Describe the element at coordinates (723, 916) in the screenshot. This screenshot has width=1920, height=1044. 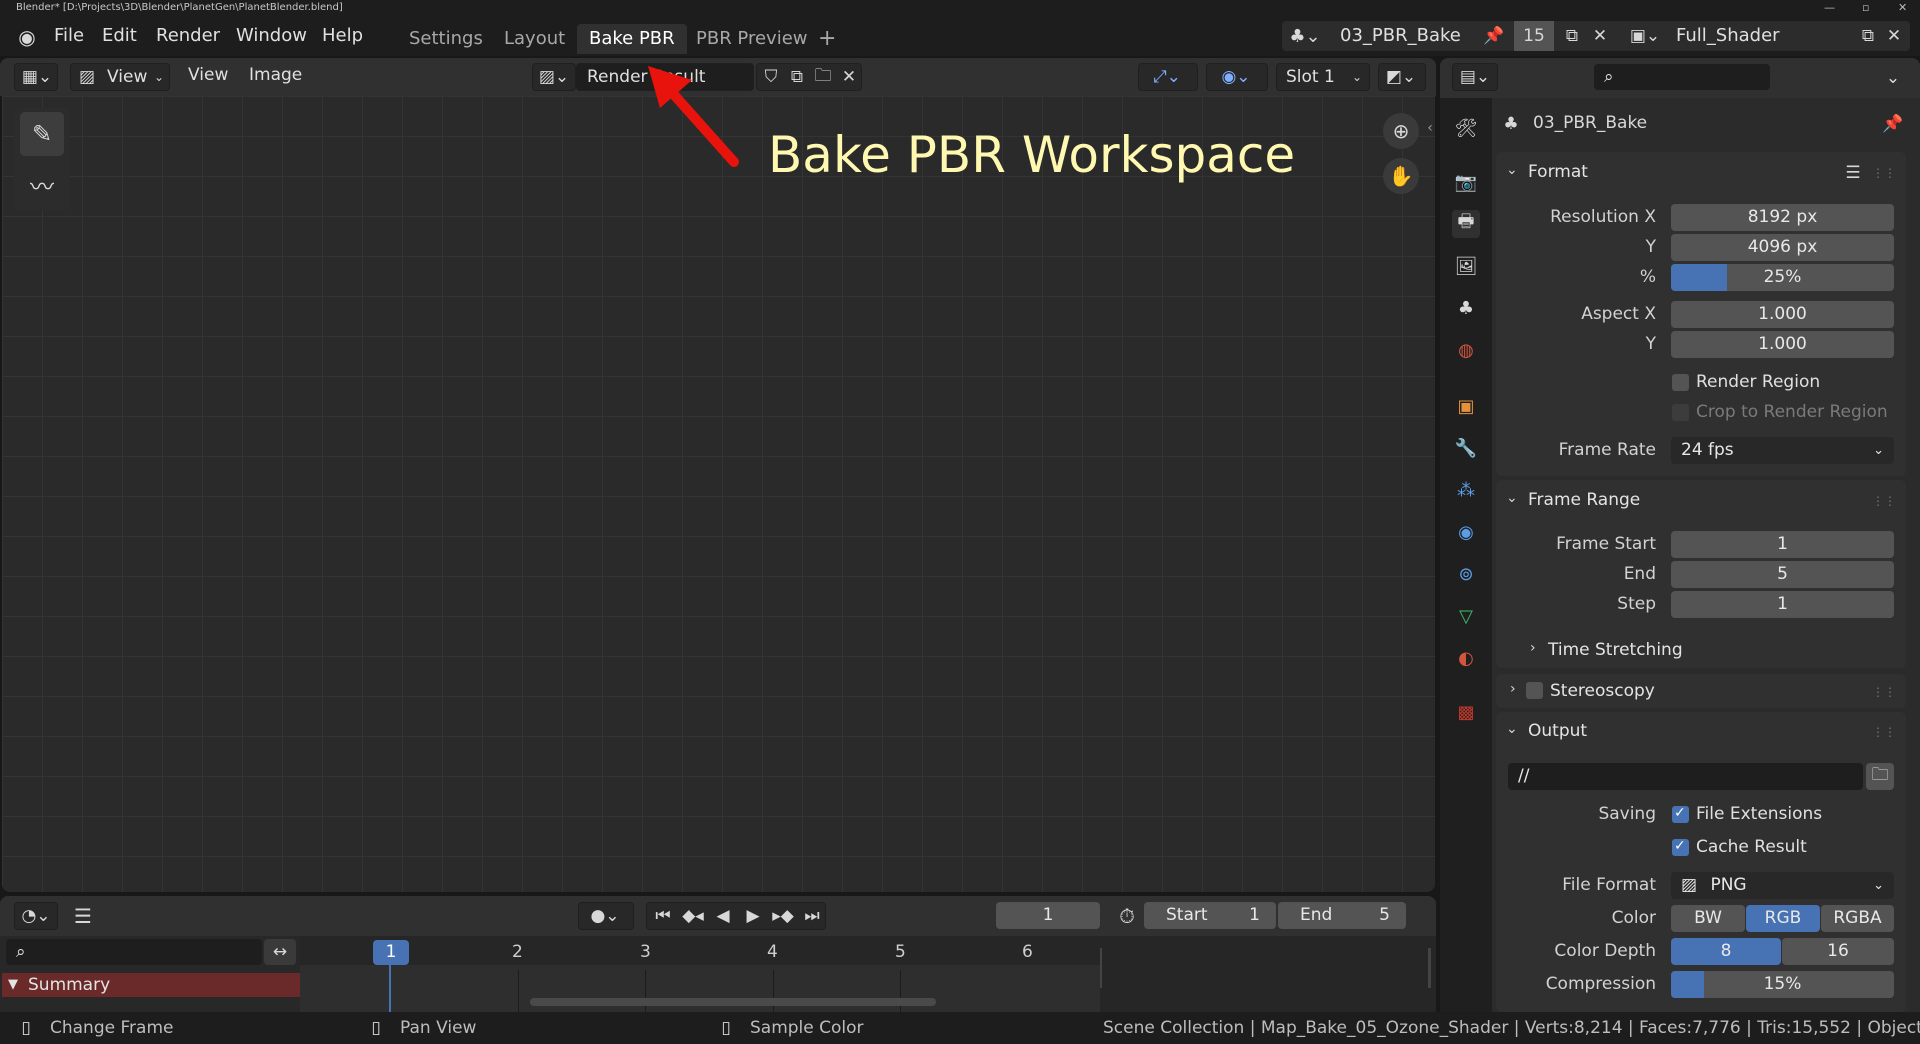
I see `play-reverse-icon: ◀` at that location.